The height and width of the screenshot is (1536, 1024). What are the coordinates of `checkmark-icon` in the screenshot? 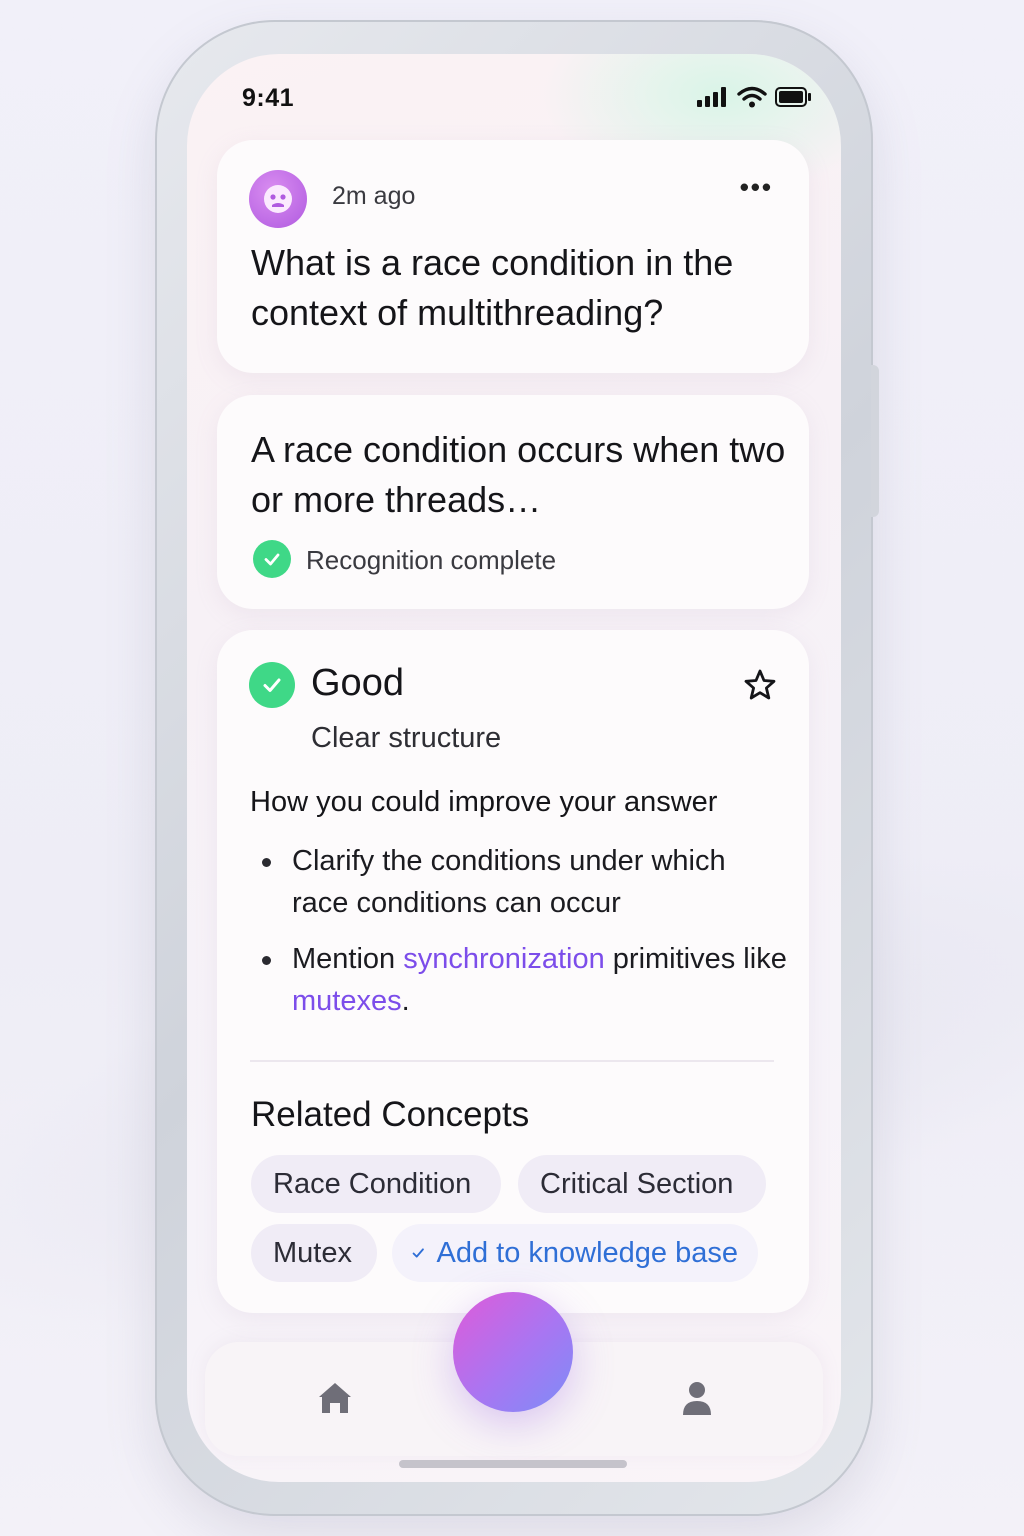 It's located at (418, 1253).